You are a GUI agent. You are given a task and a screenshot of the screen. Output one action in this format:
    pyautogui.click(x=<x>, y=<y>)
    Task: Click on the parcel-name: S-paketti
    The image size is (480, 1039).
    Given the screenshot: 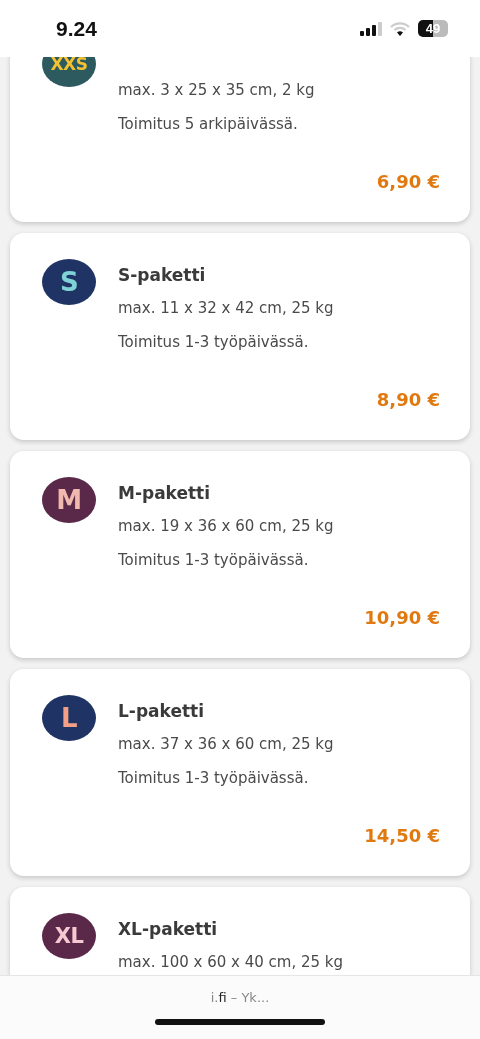 What is the action you would take?
    pyautogui.click(x=162, y=275)
    